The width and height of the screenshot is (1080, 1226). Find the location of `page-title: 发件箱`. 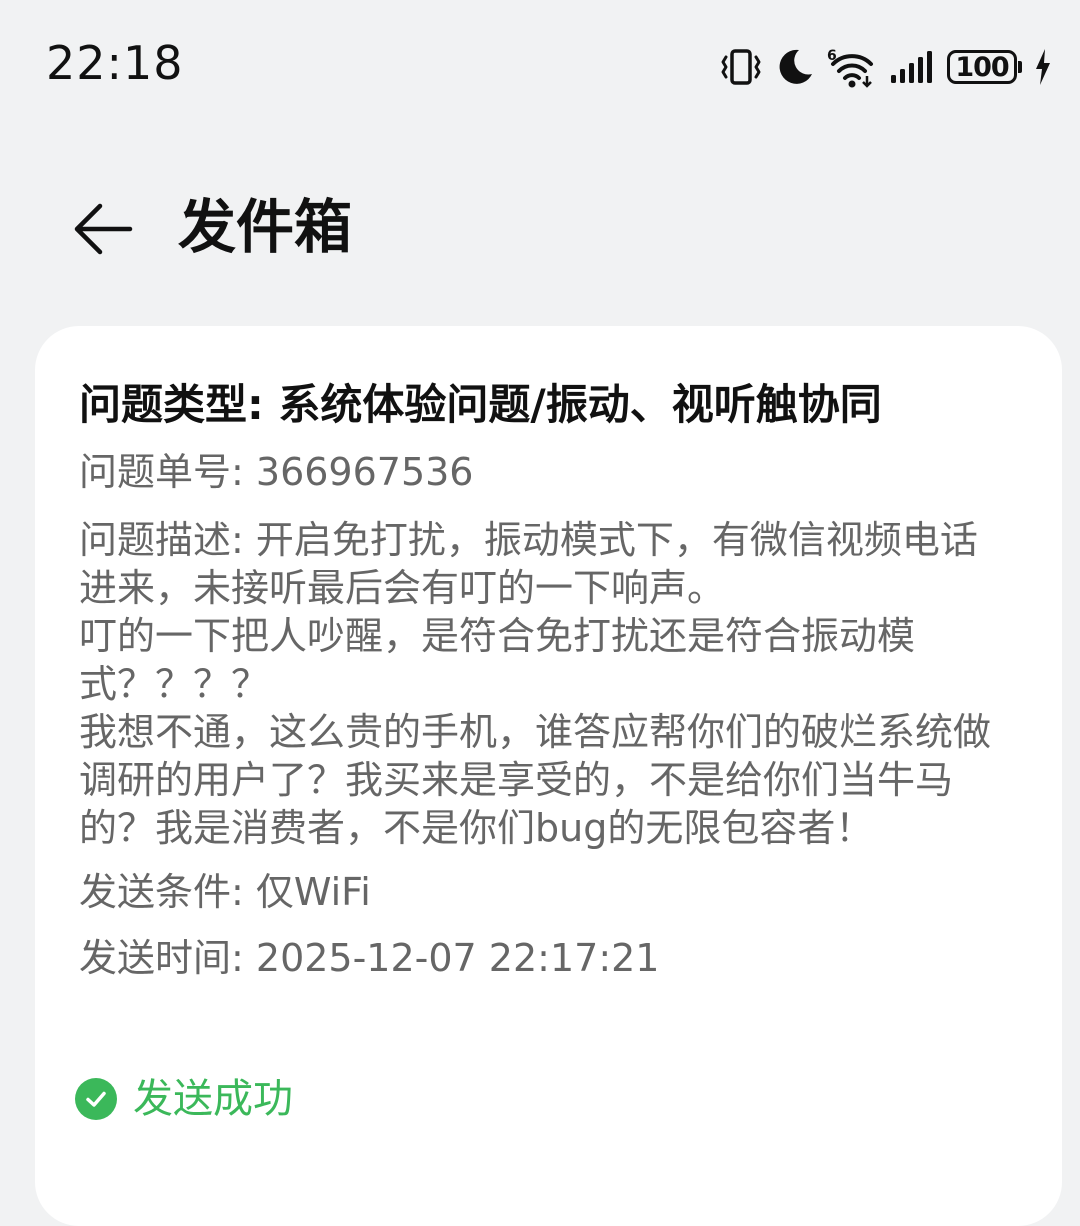

page-title: 发件箱 is located at coordinates (265, 227).